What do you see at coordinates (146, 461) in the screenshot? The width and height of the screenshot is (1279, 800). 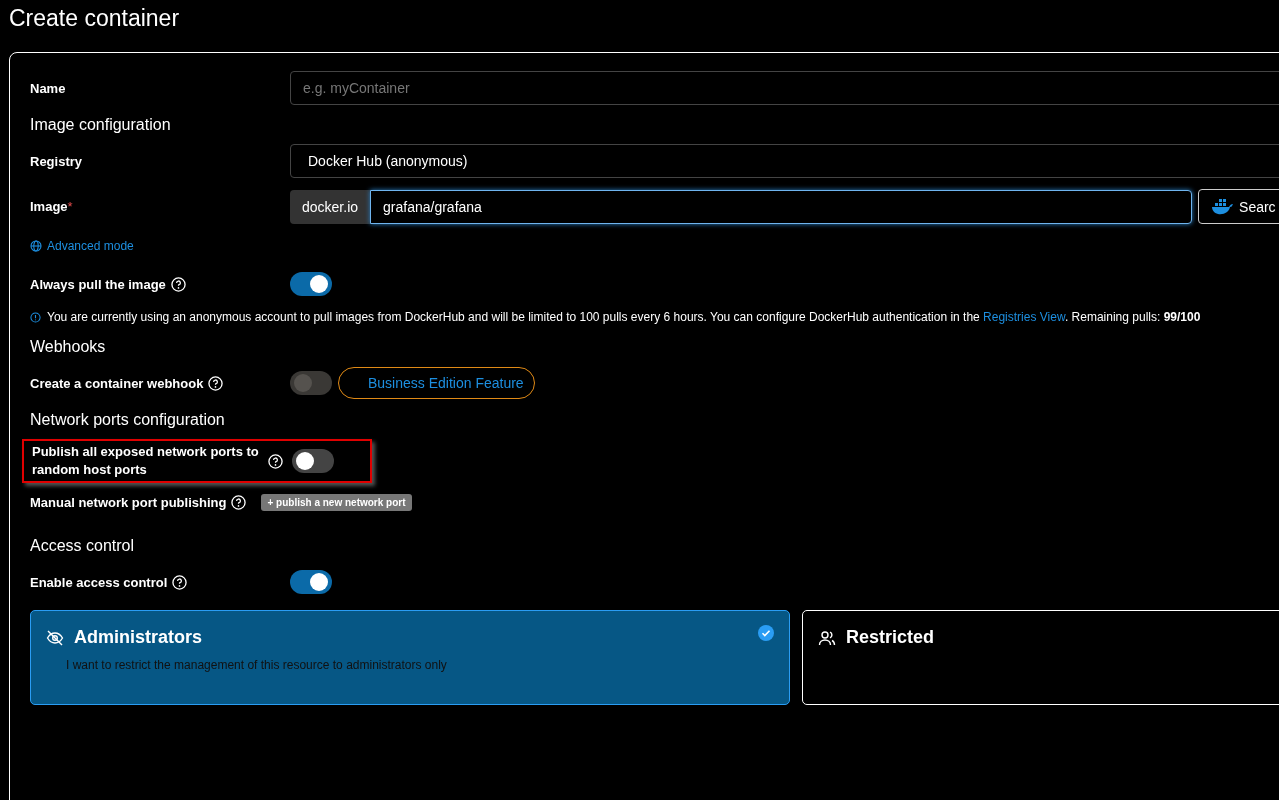 I see `field-label: Publish all exposed network ports to random host ports` at bounding box center [146, 461].